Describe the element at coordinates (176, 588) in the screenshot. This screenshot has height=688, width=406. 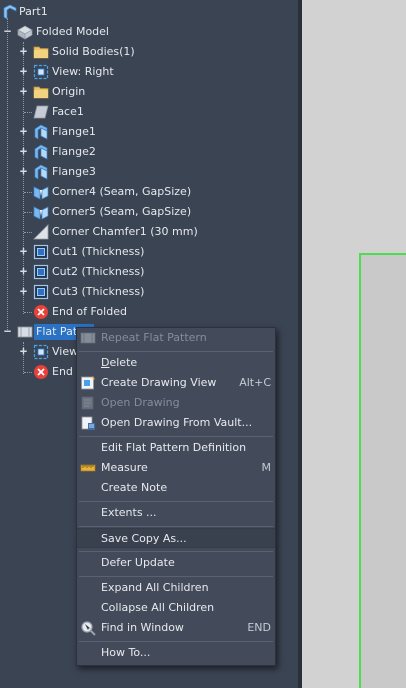
I see `menu-item-expand-all-children: Expand All Children` at that location.